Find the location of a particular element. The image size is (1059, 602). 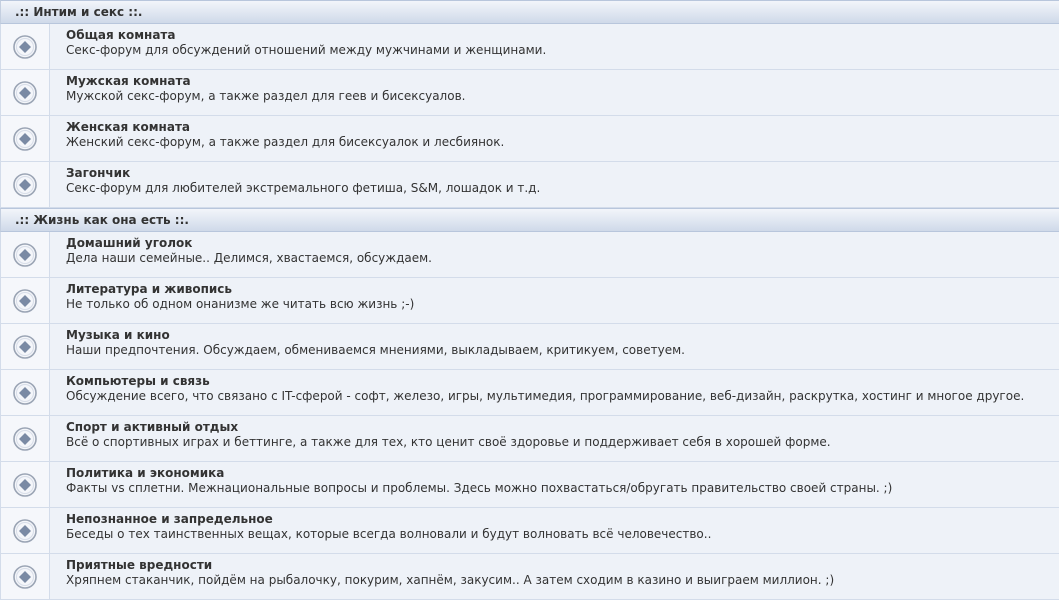

category-header: .:: Жизнь как она есть ::. is located at coordinates (529, 220).